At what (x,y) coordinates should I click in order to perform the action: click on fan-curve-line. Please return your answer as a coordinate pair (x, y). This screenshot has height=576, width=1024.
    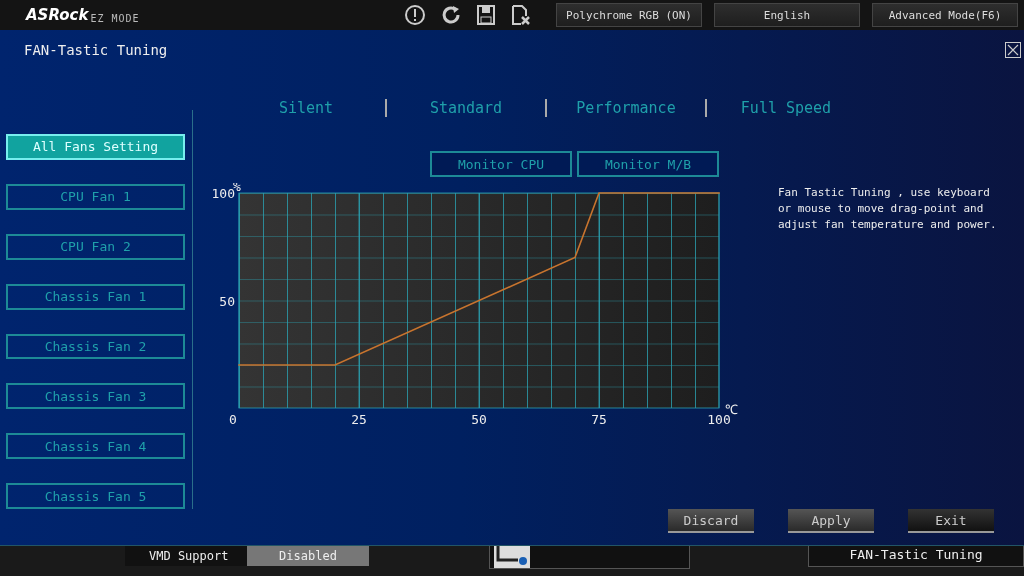
    Looking at the image, I should click on (479, 279).